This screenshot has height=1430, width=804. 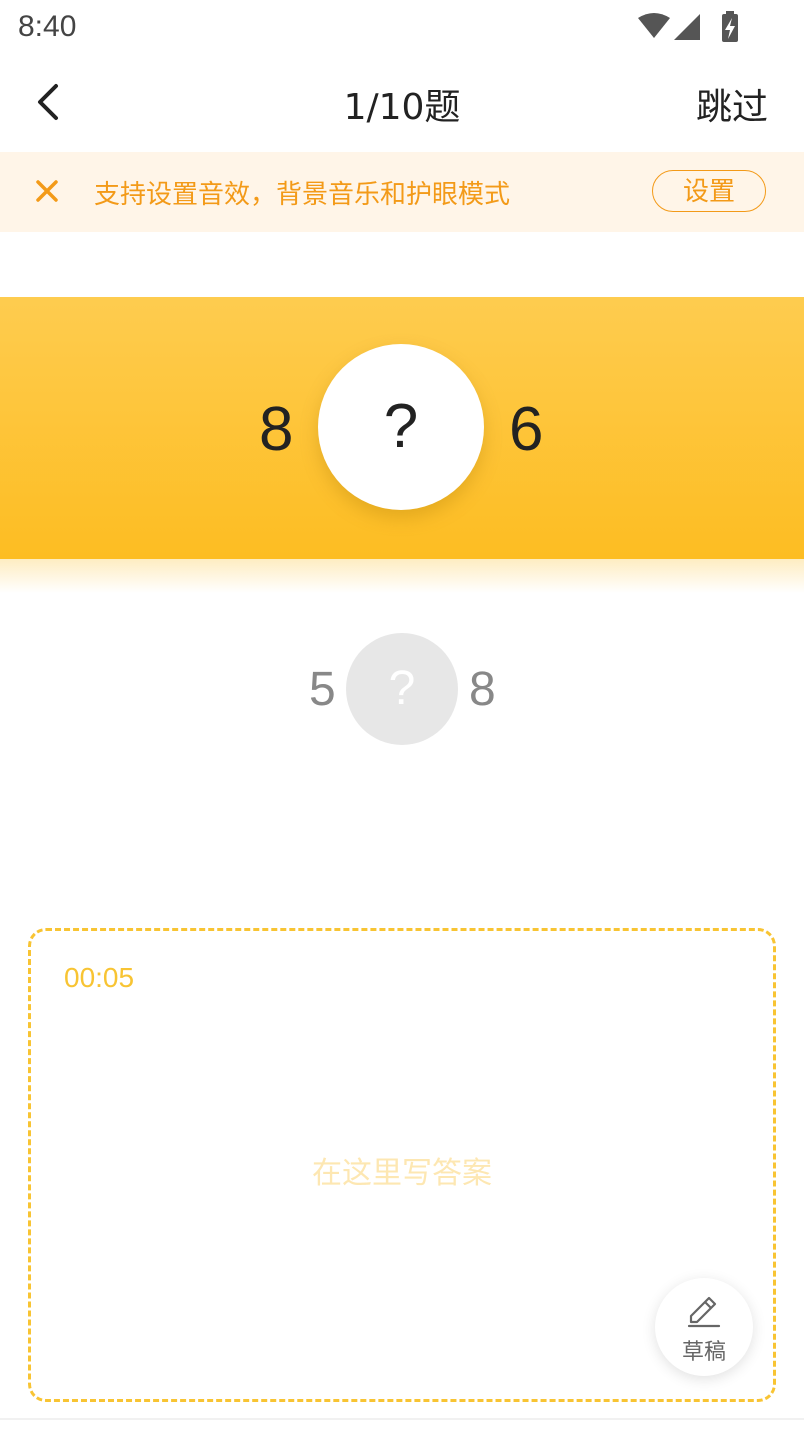 What do you see at coordinates (322, 689) in the screenshot?
I see `next-left-number: 5` at bounding box center [322, 689].